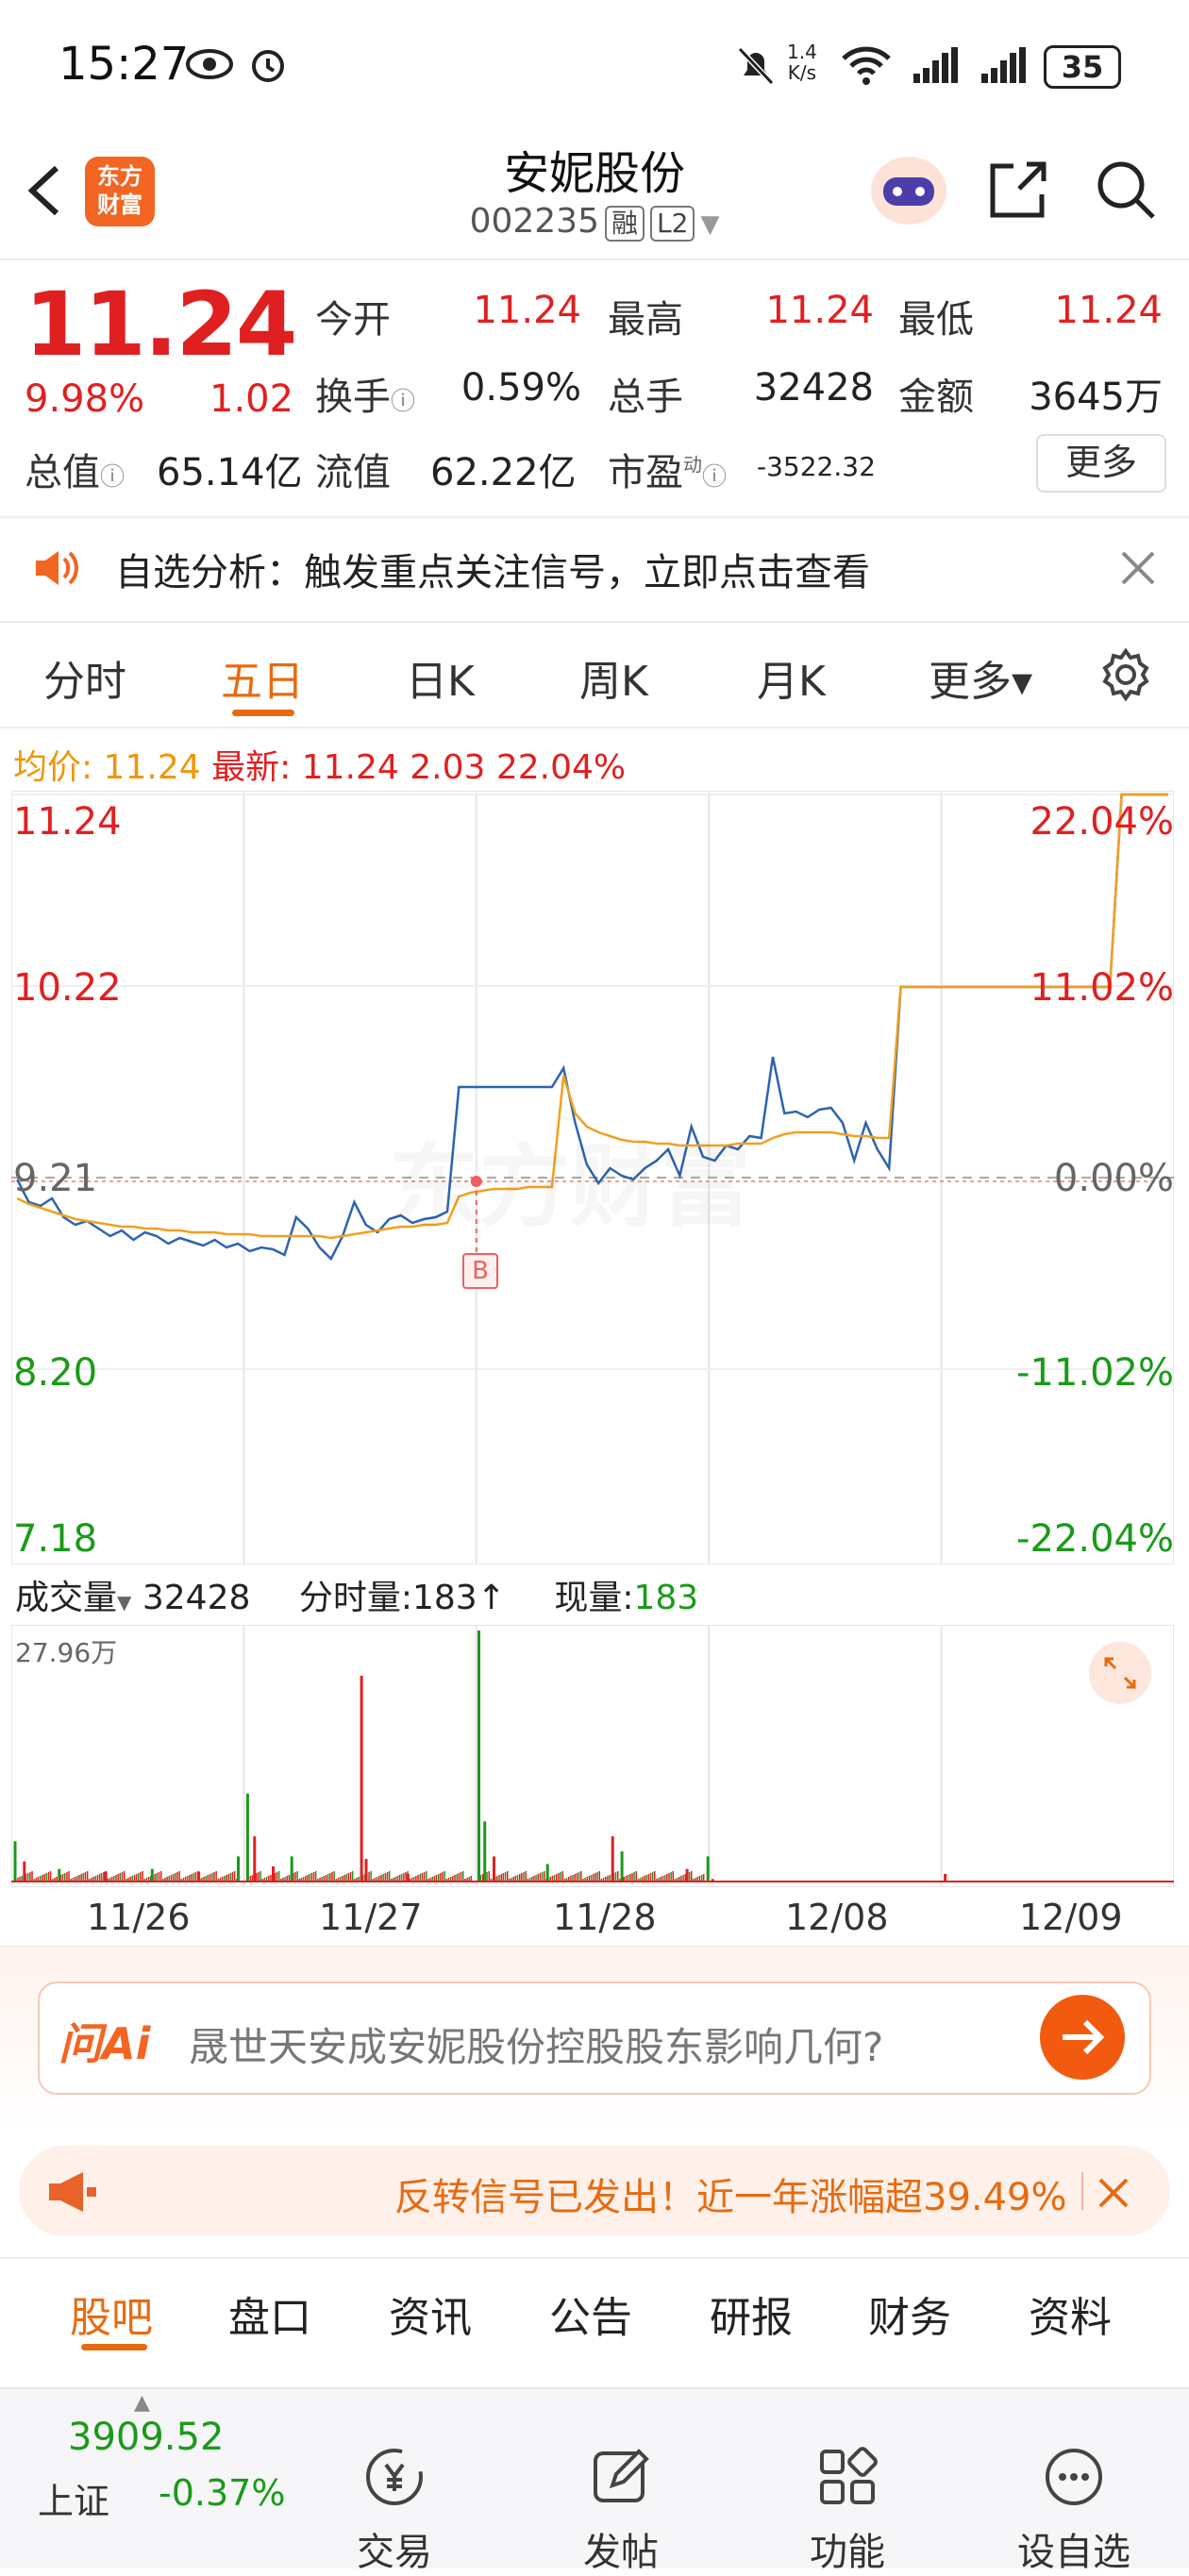  What do you see at coordinates (645, 397) in the screenshot?
I see `volume-label: 总手` at bounding box center [645, 397].